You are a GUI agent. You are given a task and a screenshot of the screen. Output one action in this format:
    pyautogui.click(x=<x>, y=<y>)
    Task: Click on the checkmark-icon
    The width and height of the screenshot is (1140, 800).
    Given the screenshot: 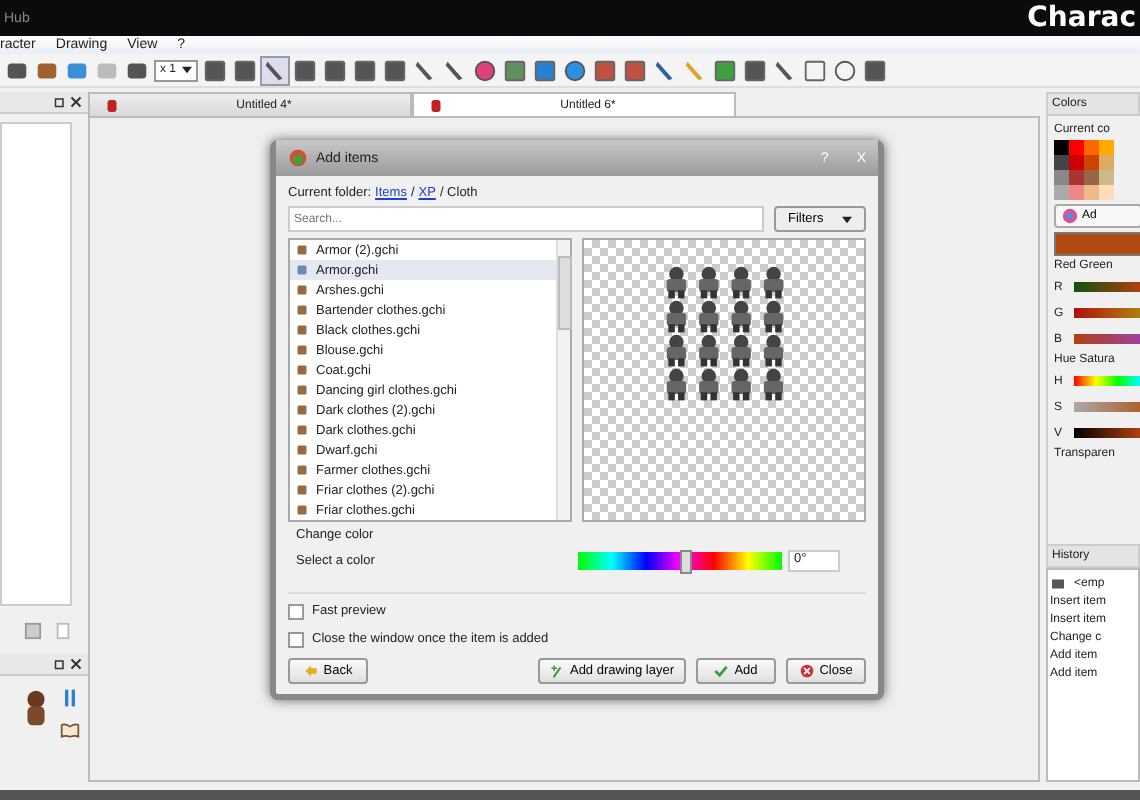 What is the action you would take?
    pyautogui.click(x=721, y=671)
    